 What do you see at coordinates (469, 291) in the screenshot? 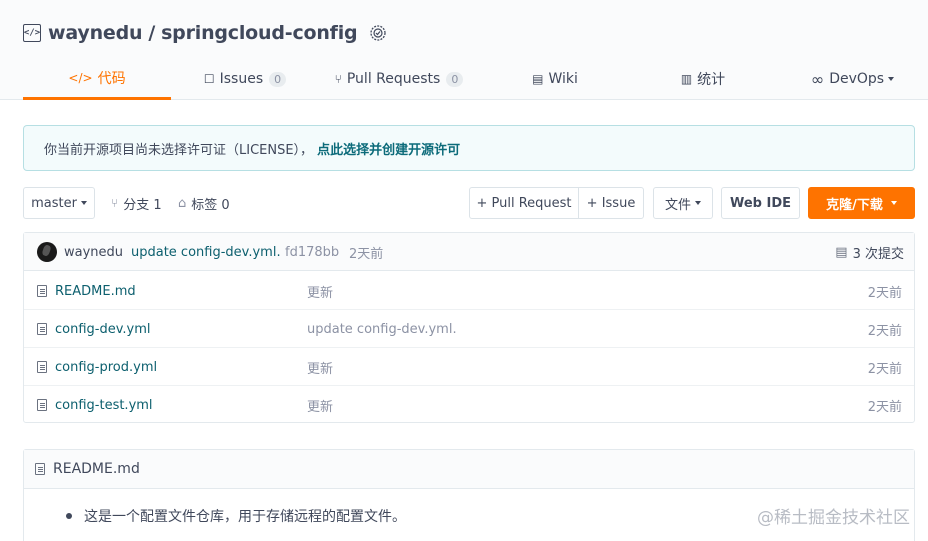
I see `table-row: README.md 更新 2天前` at bounding box center [469, 291].